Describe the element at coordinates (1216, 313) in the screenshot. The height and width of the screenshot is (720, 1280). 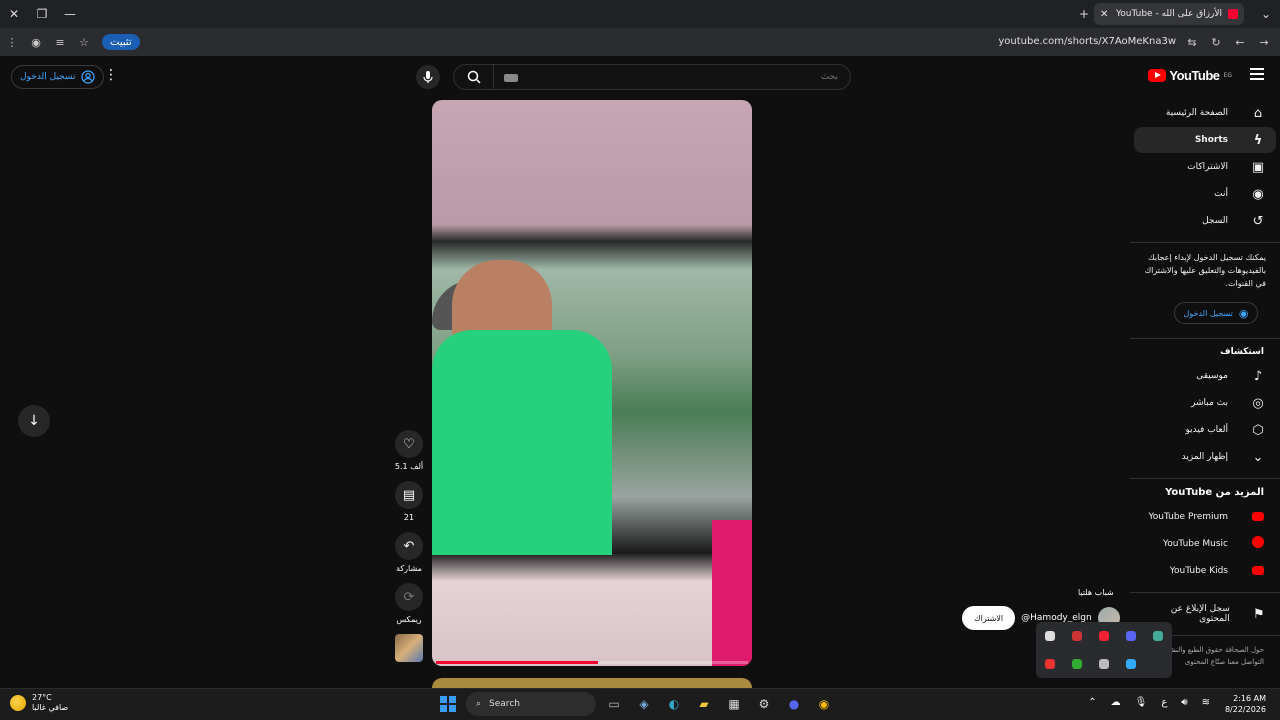
I see `sidebar-signin-button: ◉ تسجيل الدخول` at that location.